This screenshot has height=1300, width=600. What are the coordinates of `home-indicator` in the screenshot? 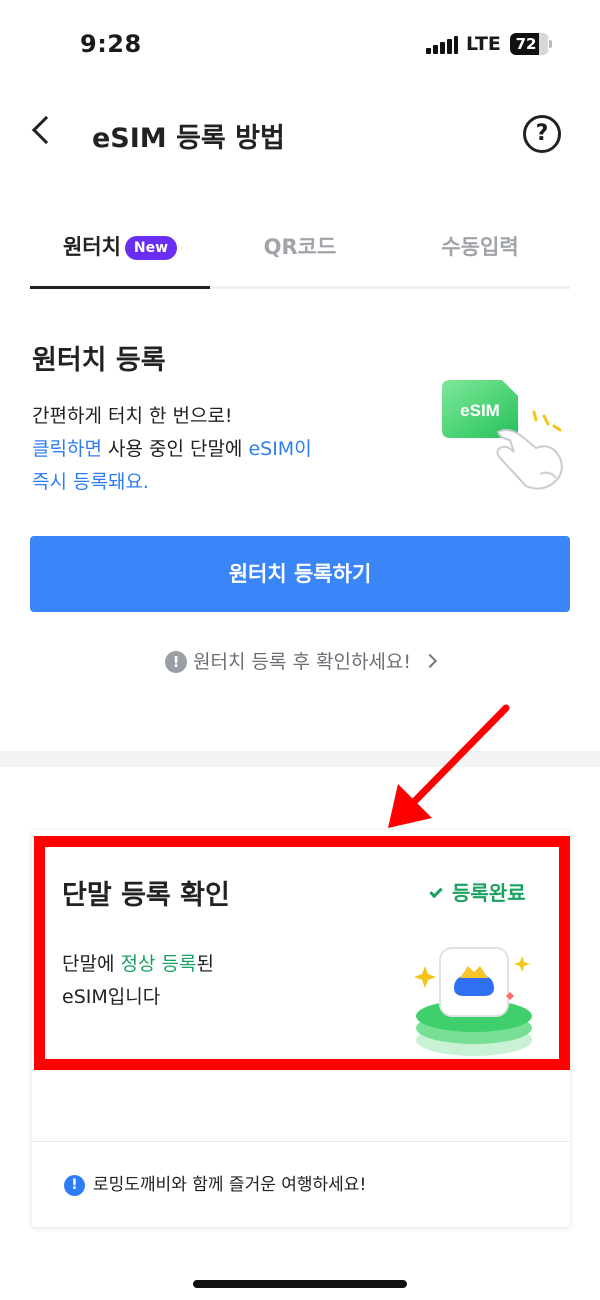 It's located at (300, 1284).